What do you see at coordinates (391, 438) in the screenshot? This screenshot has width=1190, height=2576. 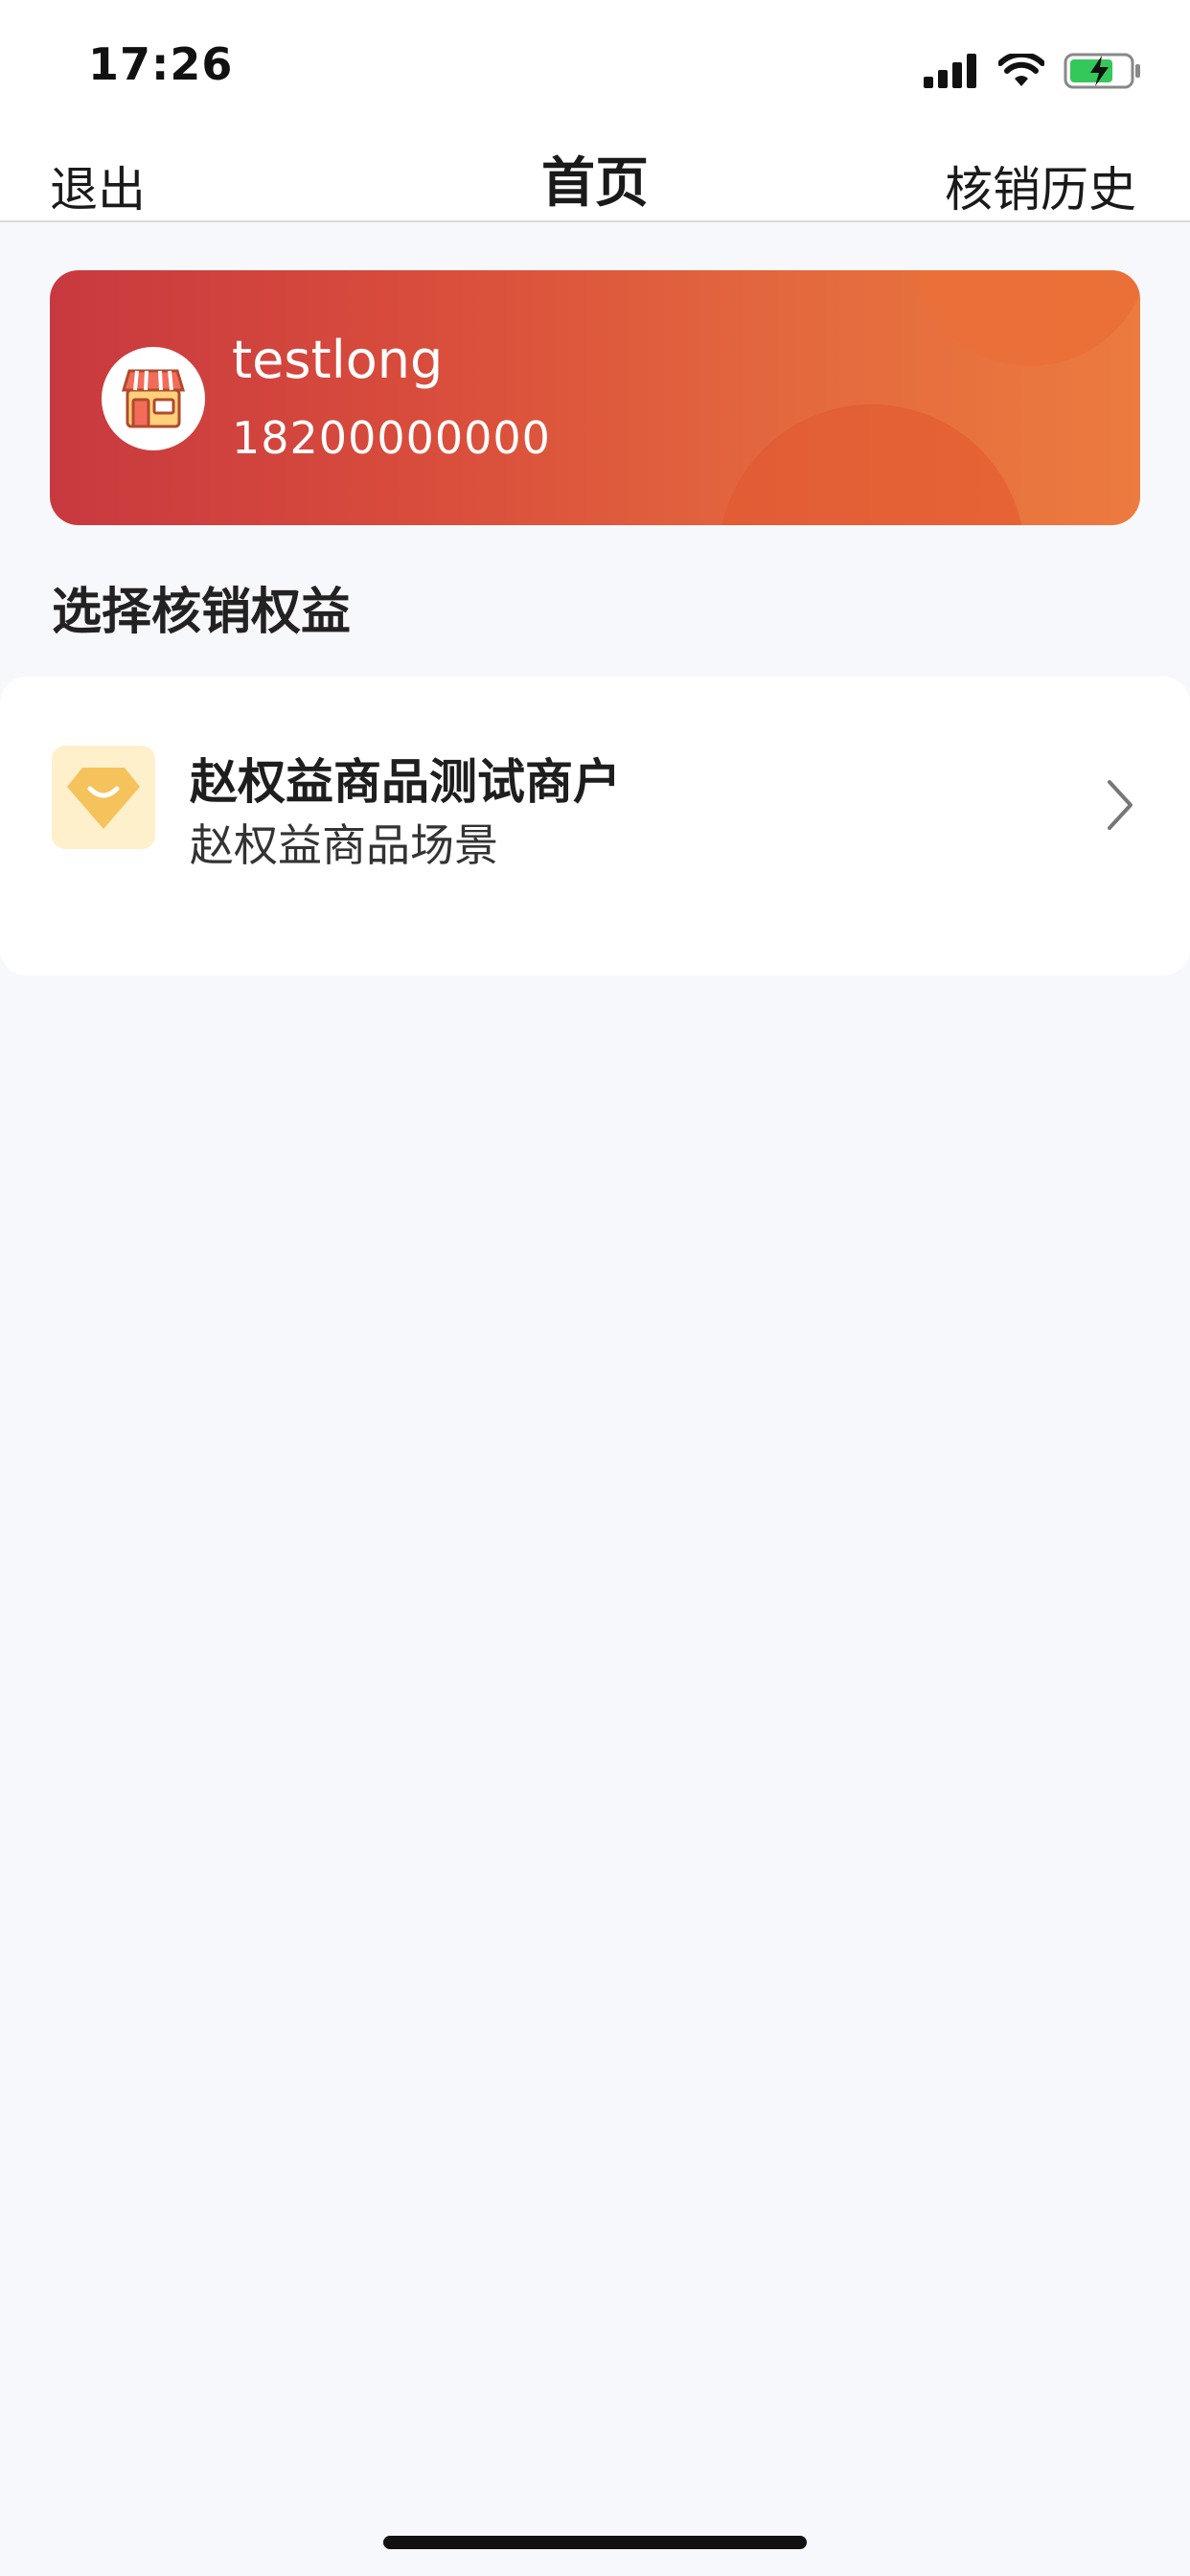 I see `merchant-phone: 18200000000` at bounding box center [391, 438].